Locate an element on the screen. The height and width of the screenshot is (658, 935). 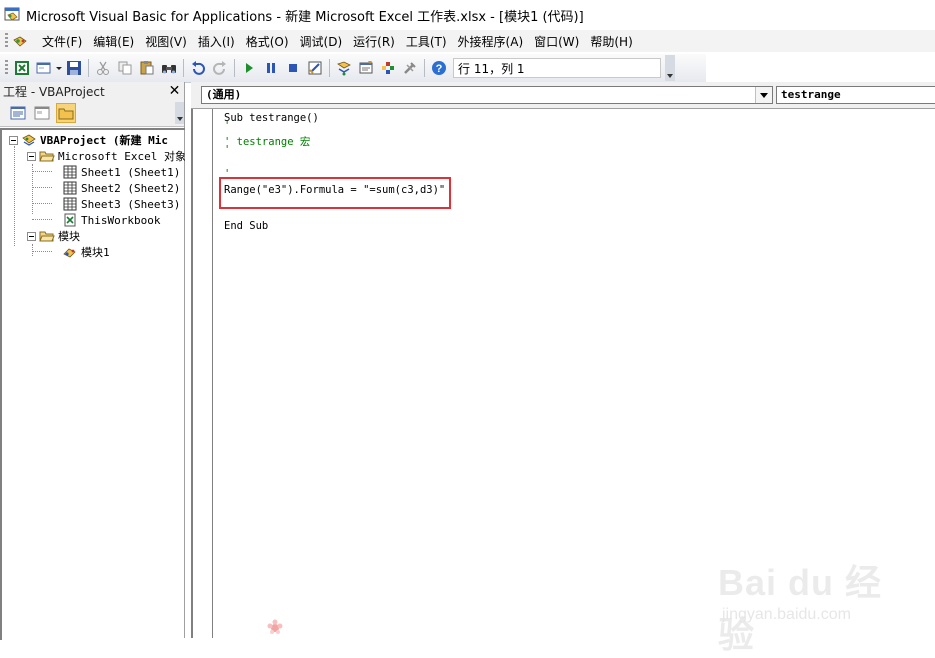
object-browser-icon is located at coordinates (388, 68).